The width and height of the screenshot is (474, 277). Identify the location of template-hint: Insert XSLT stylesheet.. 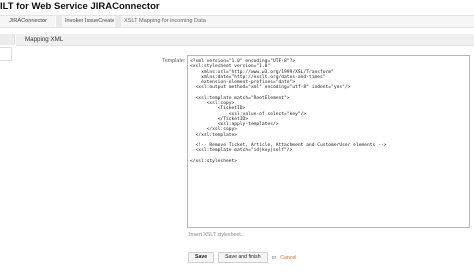
(216, 235).